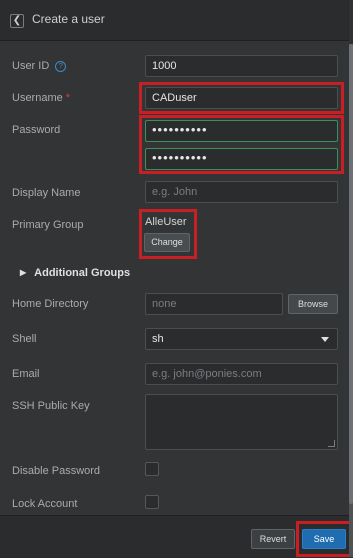  Describe the element at coordinates (56, 471) in the screenshot. I see `disable-password-label: Disable Password` at that location.